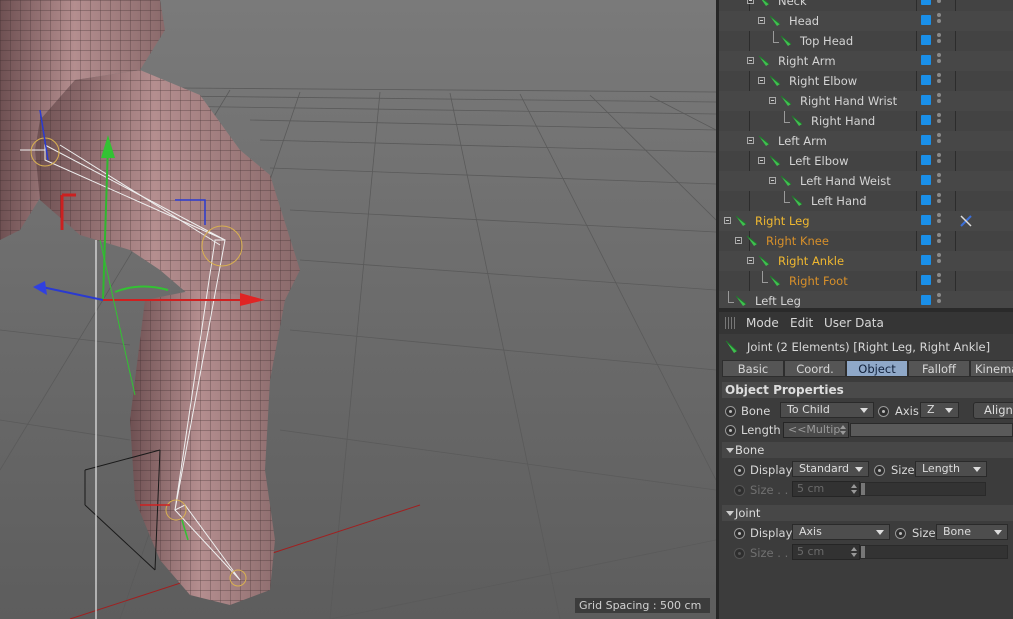  What do you see at coordinates (730, 430) in the screenshot?
I see `length-animate-toggle` at bounding box center [730, 430].